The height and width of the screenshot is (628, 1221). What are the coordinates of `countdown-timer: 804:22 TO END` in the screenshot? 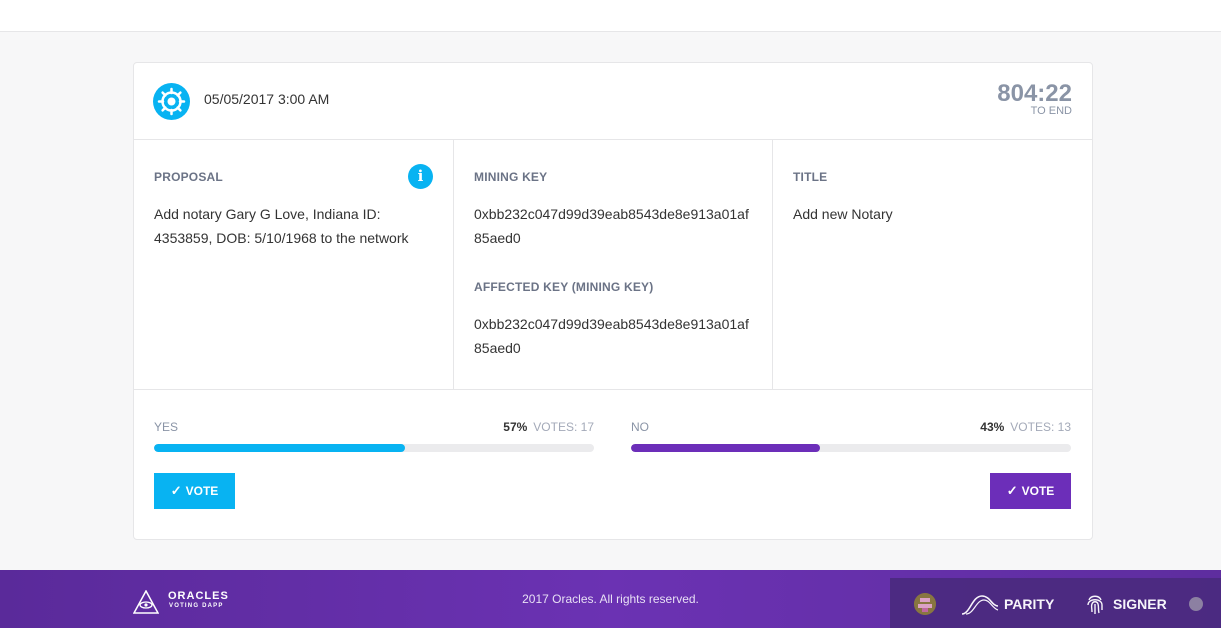 It's located at (1034, 99).